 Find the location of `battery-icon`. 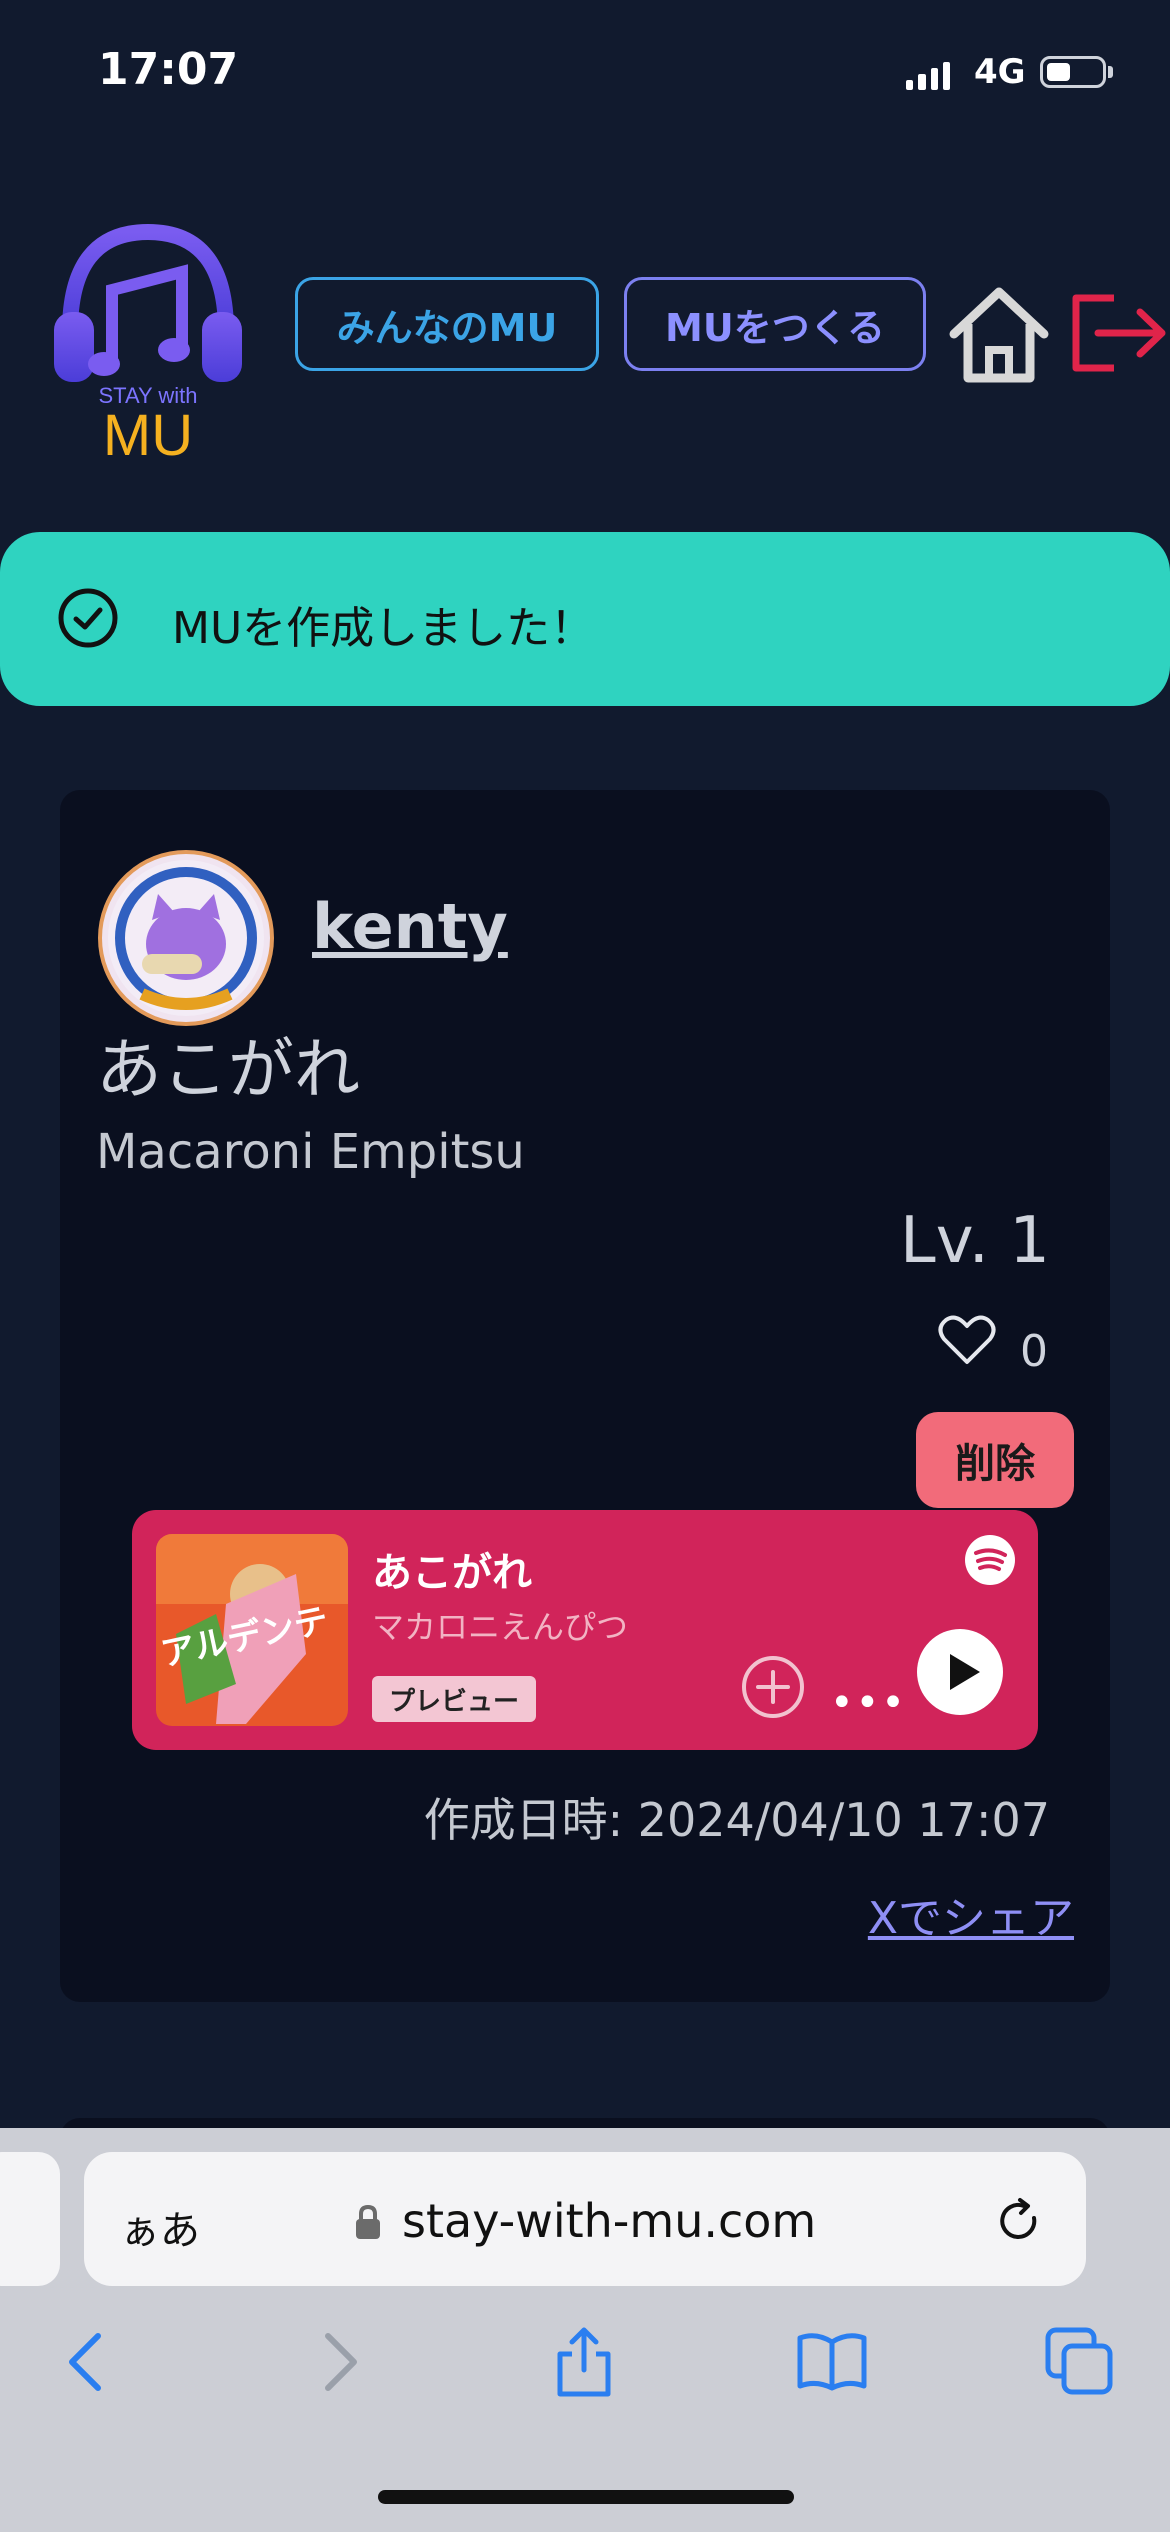

battery-icon is located at coordinates (1073, 72).